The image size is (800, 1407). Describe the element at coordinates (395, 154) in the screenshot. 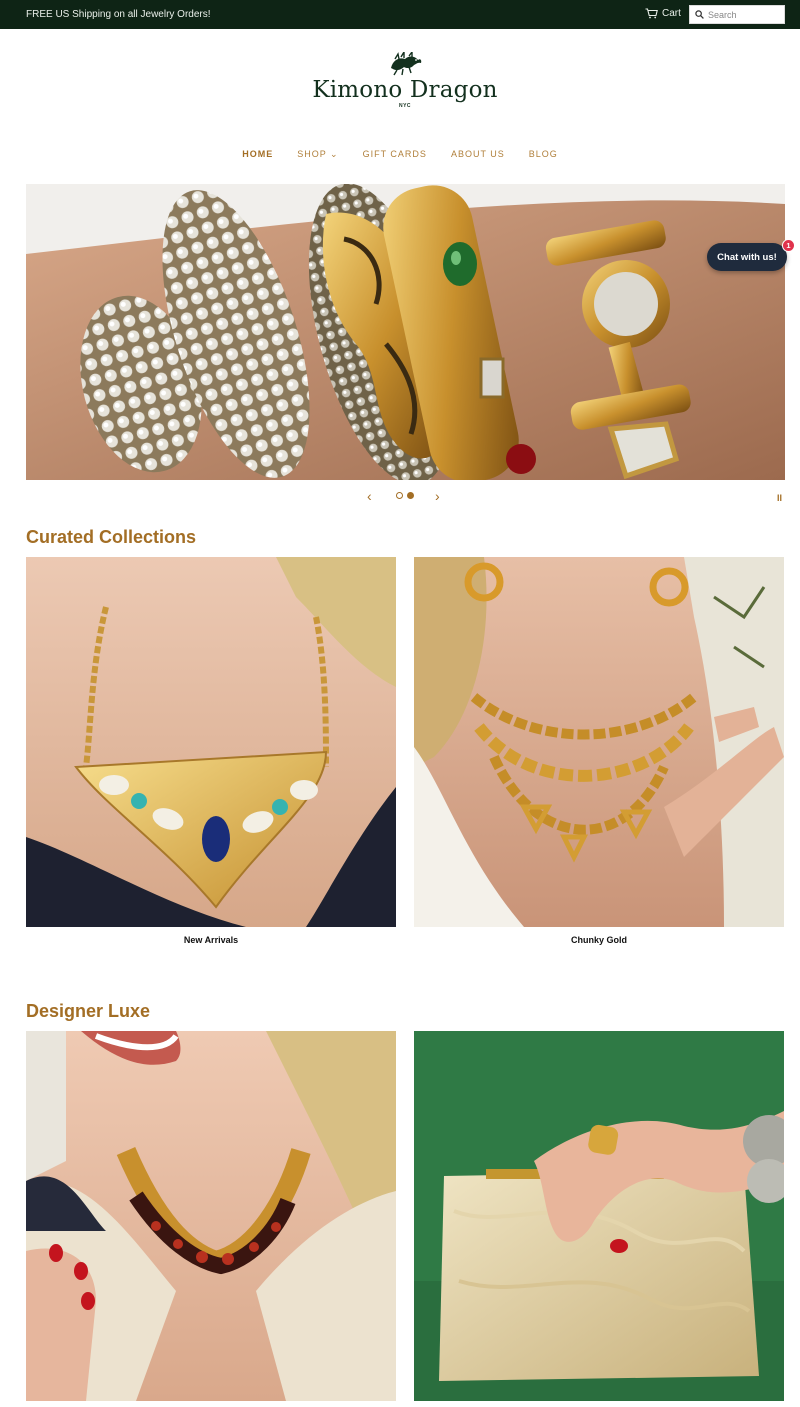

I see `nav-gift-cards: GIFT CARDS` at that location.